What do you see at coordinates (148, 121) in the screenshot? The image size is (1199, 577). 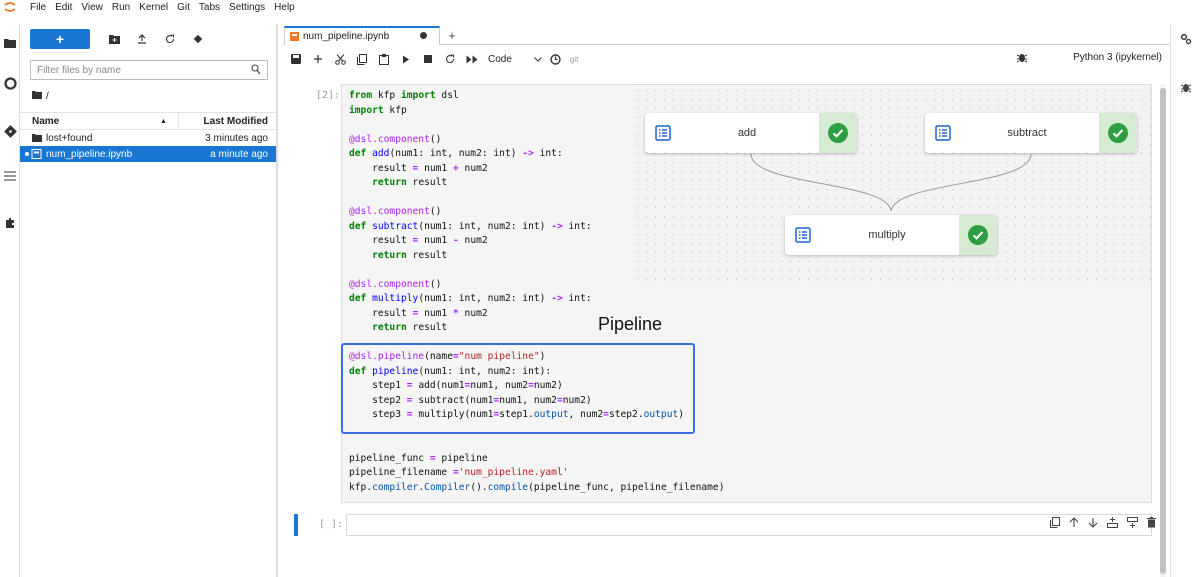 I see `file-list-header: Name ▲ Last Modified` at bounding box center [148, 121].